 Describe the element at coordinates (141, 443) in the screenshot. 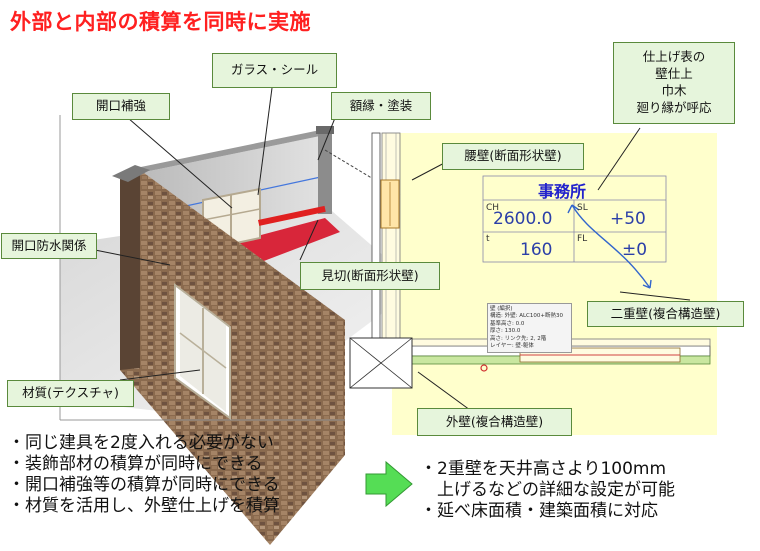

I see `bullet-item: ・同じ建具を2度入れる必要がない` at that location.